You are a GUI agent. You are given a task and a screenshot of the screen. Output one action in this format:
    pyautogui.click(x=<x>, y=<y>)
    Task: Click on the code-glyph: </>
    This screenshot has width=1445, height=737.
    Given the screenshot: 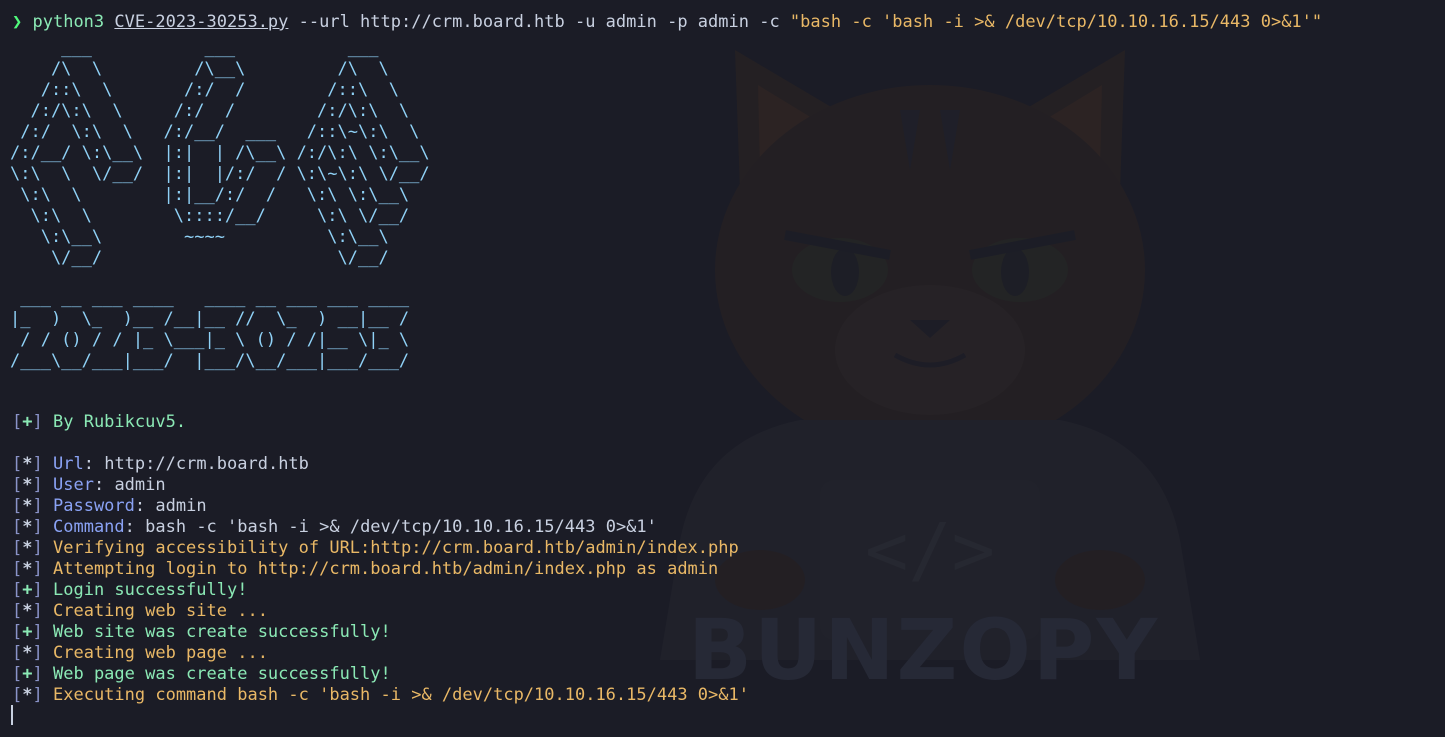 What is the action you would take?
    pyautogui.click(x=930, y=550)
    